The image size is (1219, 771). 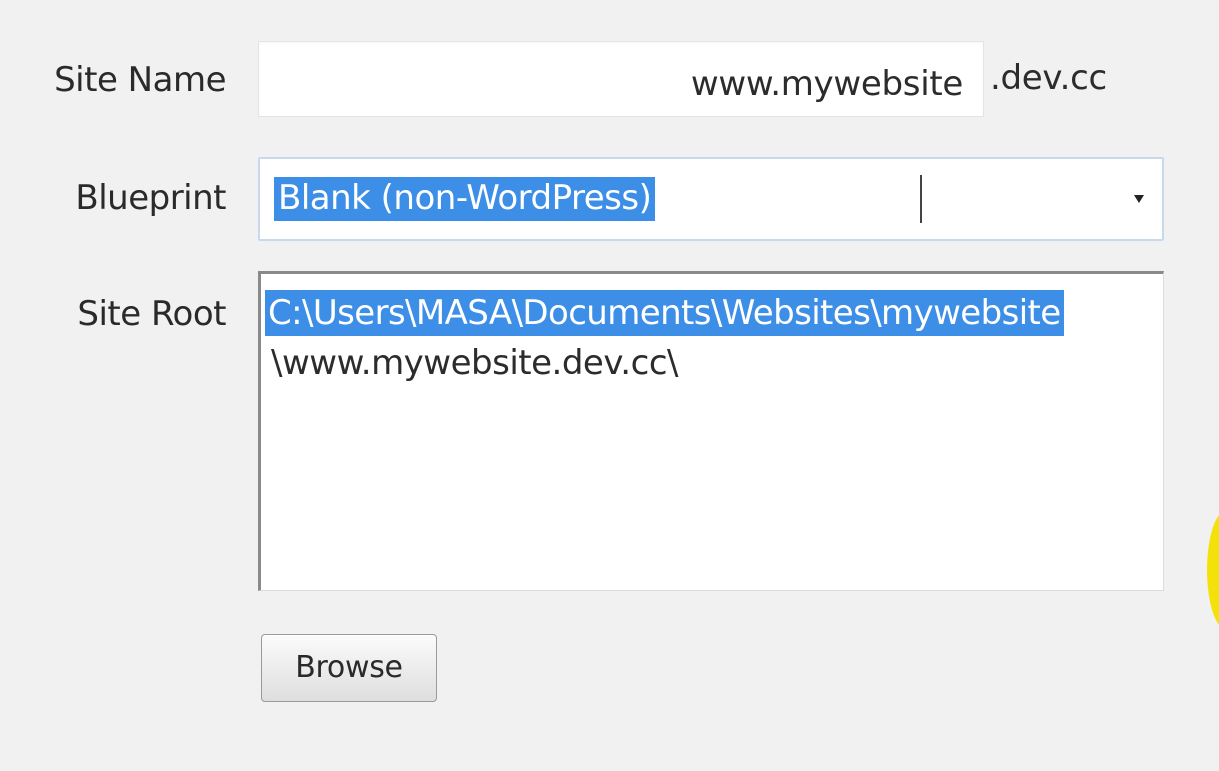 I want to click on blueprint-label: Blueprint, so click(x=150, y=198).